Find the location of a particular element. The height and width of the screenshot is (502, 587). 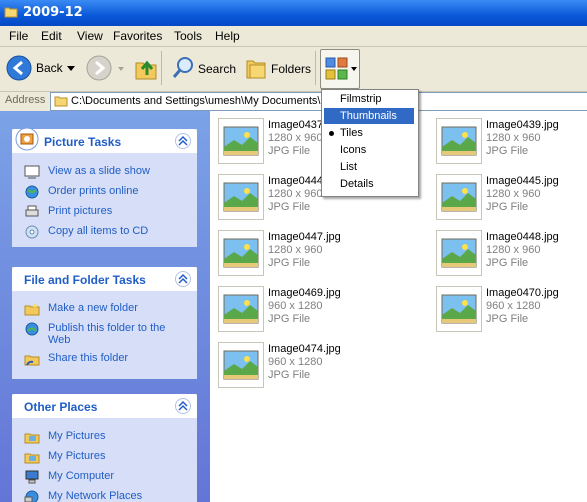

file-tile: Image0474.jpg 960 x 1280 JPG File is located at coordinates (312, 366).